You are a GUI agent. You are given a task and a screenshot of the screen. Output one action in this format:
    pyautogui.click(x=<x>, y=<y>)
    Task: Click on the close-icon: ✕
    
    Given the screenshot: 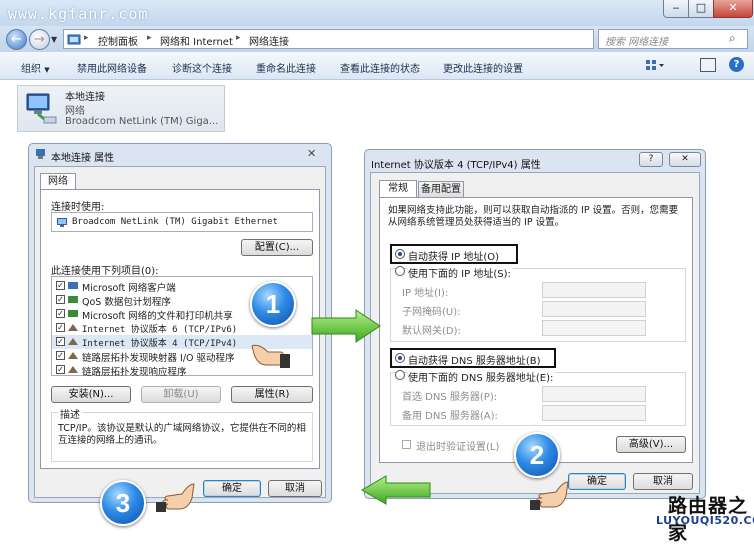 What is the action you would take?
    pyautogui.click(x=311, y=153)
    